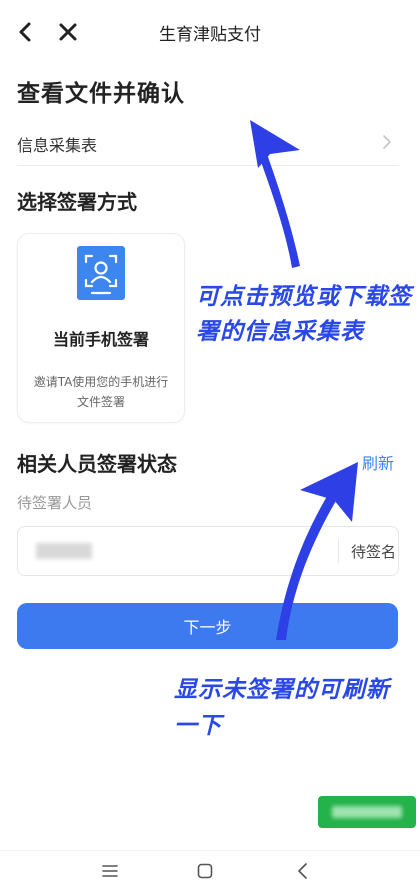 This screenshot has width=420, height=891. Describe the element at coordinates (101, 94) in the screenshot. I see `view-files-heading: 查看文件并确认` at that location.